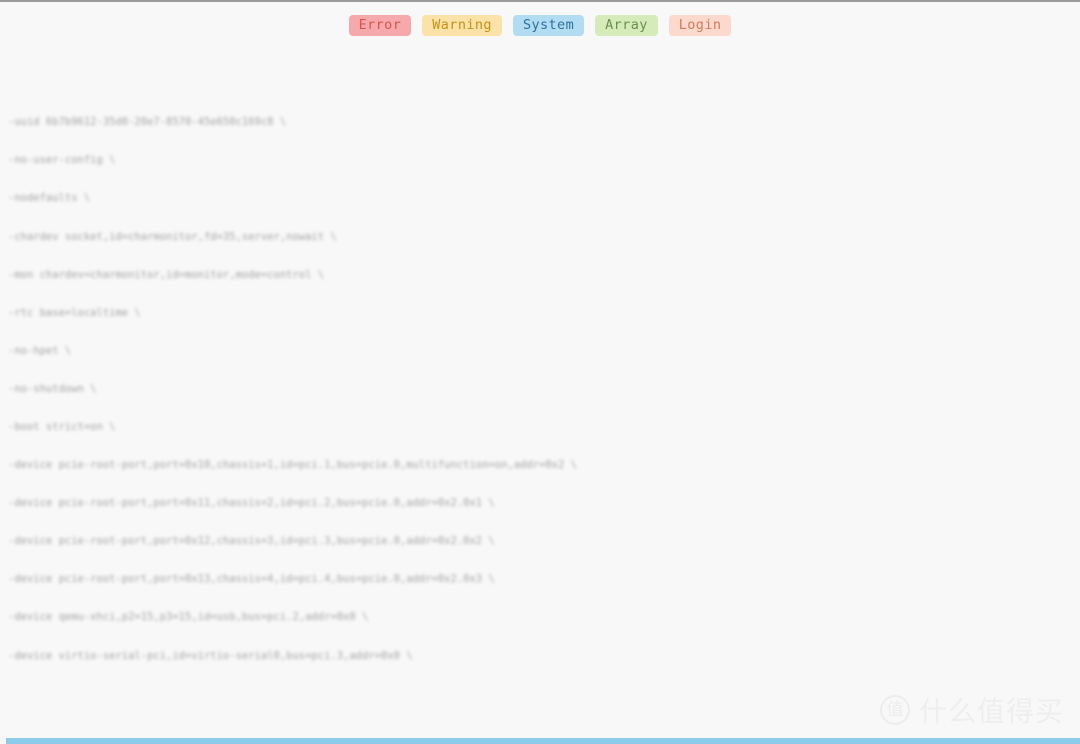 Image resolution: width=1080 pixels, height=744 pixels. I want to click on log-line: -boot strict=on \, so click(62, 426).